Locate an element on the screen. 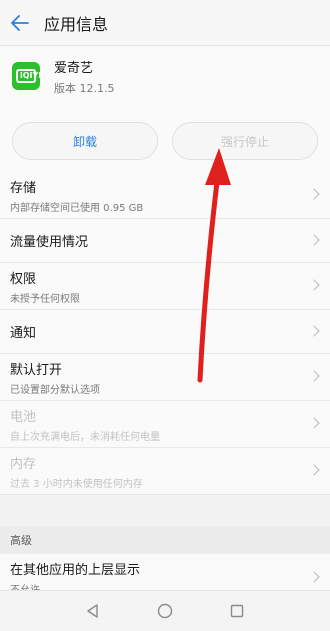 This screenshot has width=330, height=631. section-header-advanced: 高级 is located at coordinates (165, 540).